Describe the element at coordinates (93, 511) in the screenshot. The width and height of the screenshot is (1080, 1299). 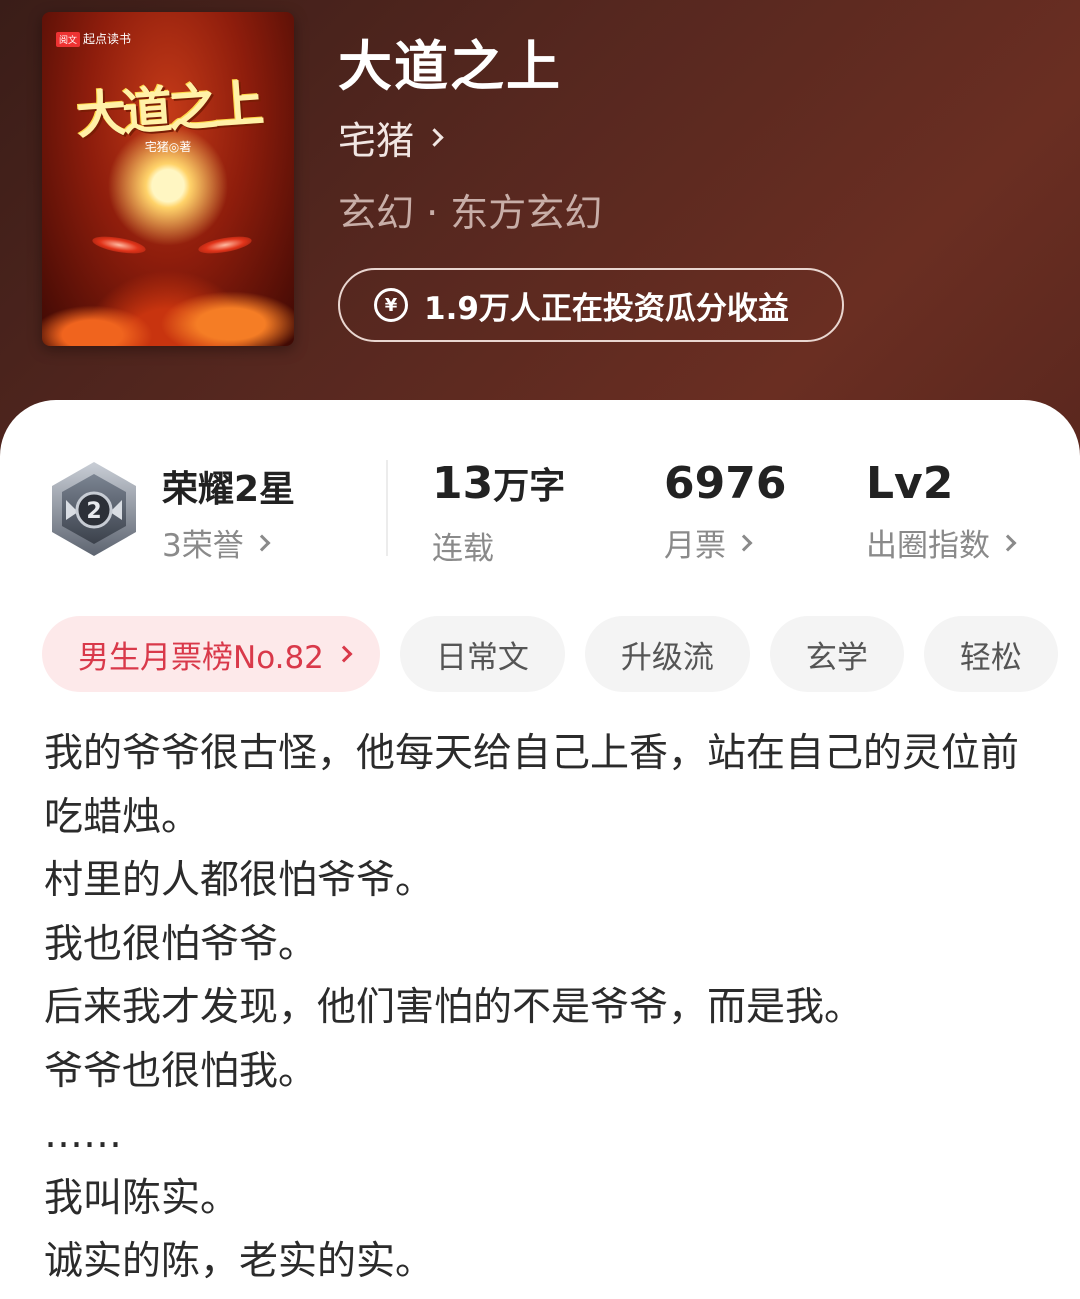
I see `medal-number: 2` at that location.